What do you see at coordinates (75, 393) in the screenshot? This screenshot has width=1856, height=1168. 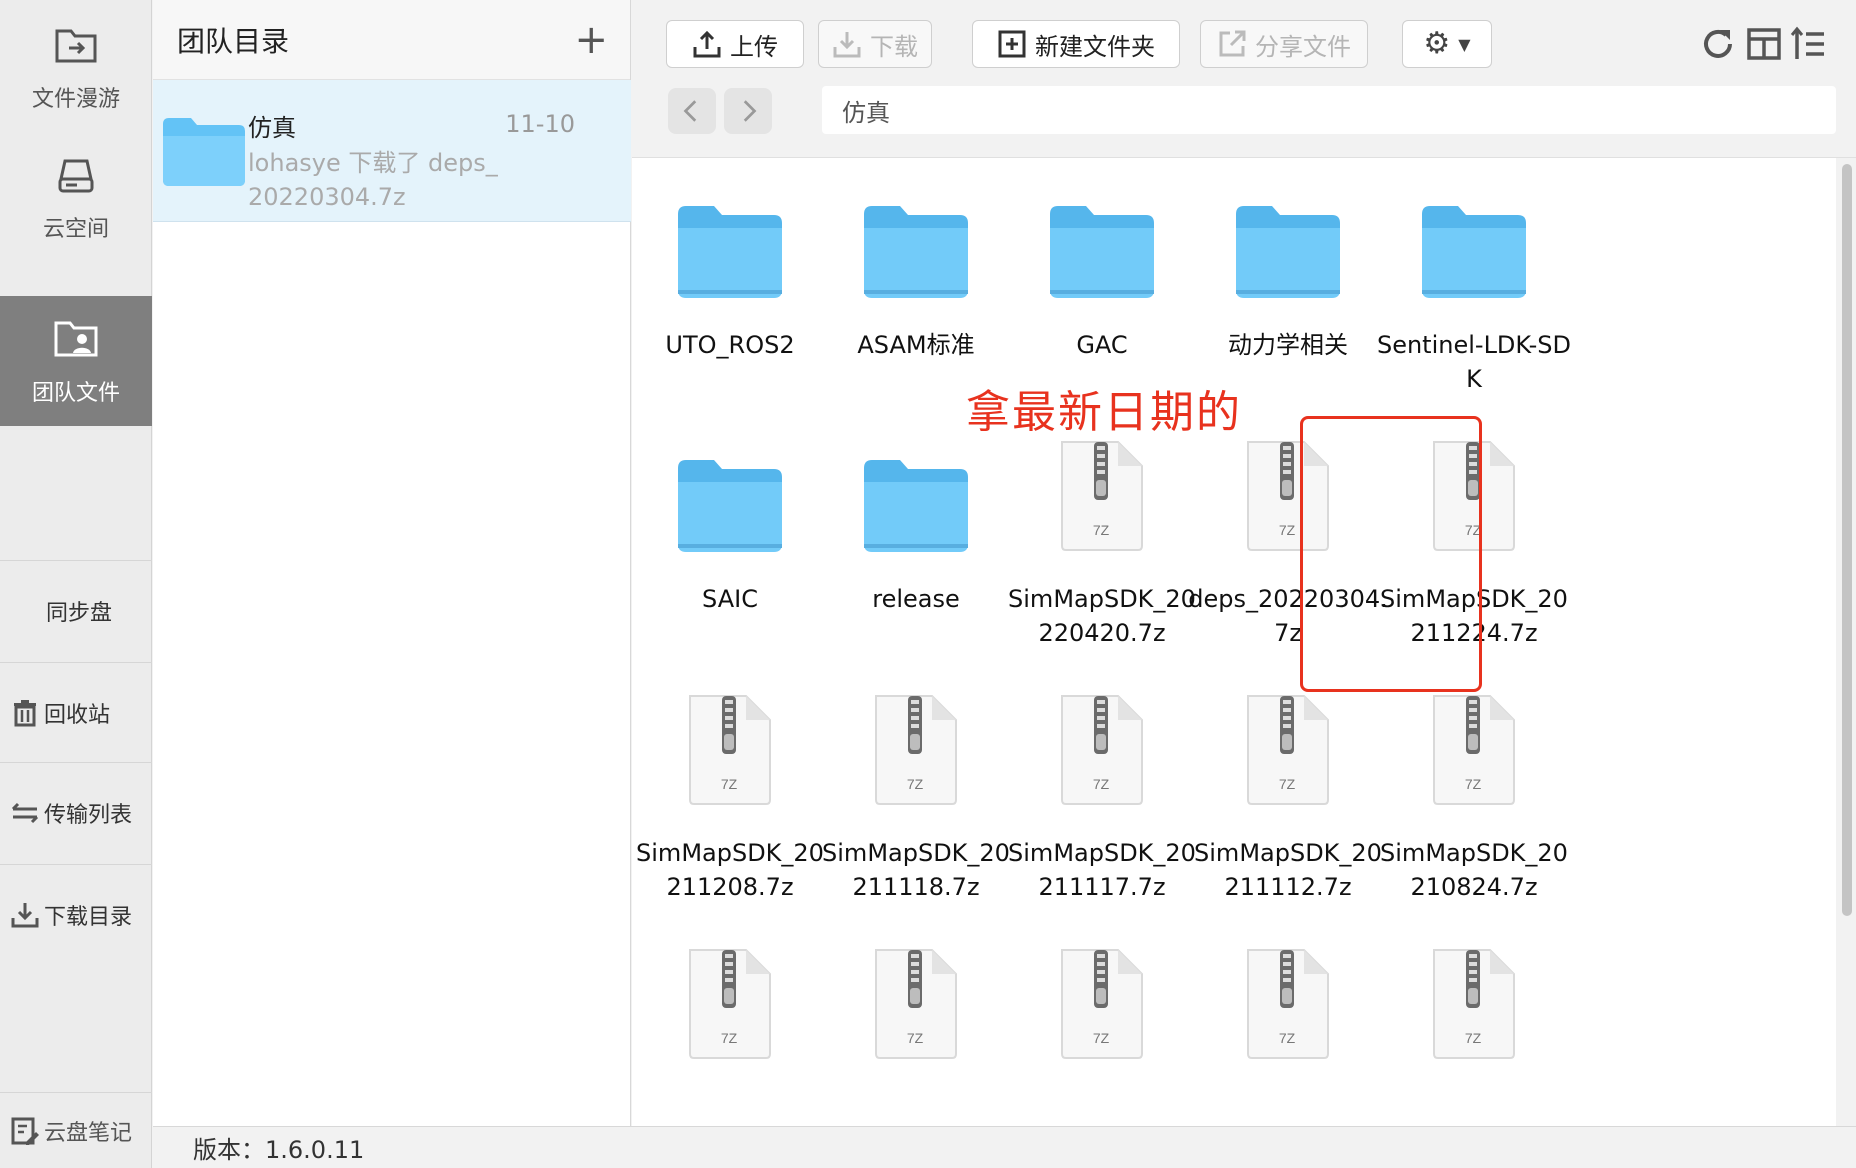 I see `nav-item-label: 团队文件` at bounding box center [75, 393].